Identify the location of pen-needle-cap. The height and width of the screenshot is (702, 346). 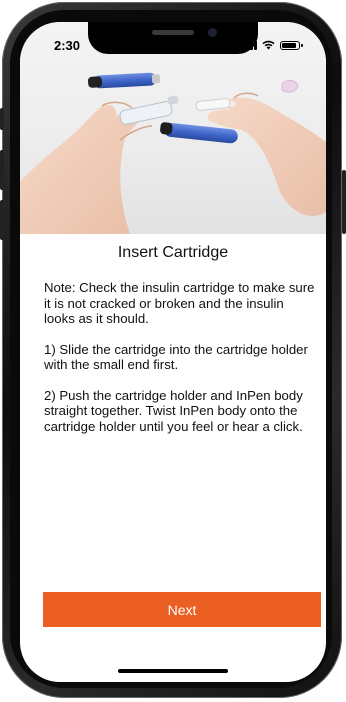
(290, 86).